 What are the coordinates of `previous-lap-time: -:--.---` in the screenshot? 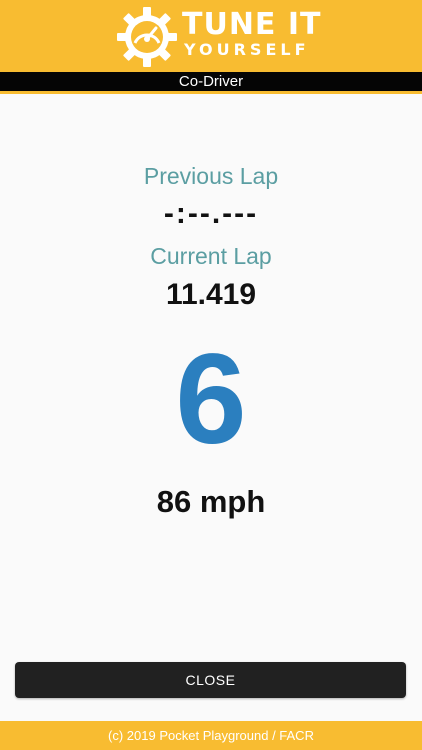 It's located at (211, 213).